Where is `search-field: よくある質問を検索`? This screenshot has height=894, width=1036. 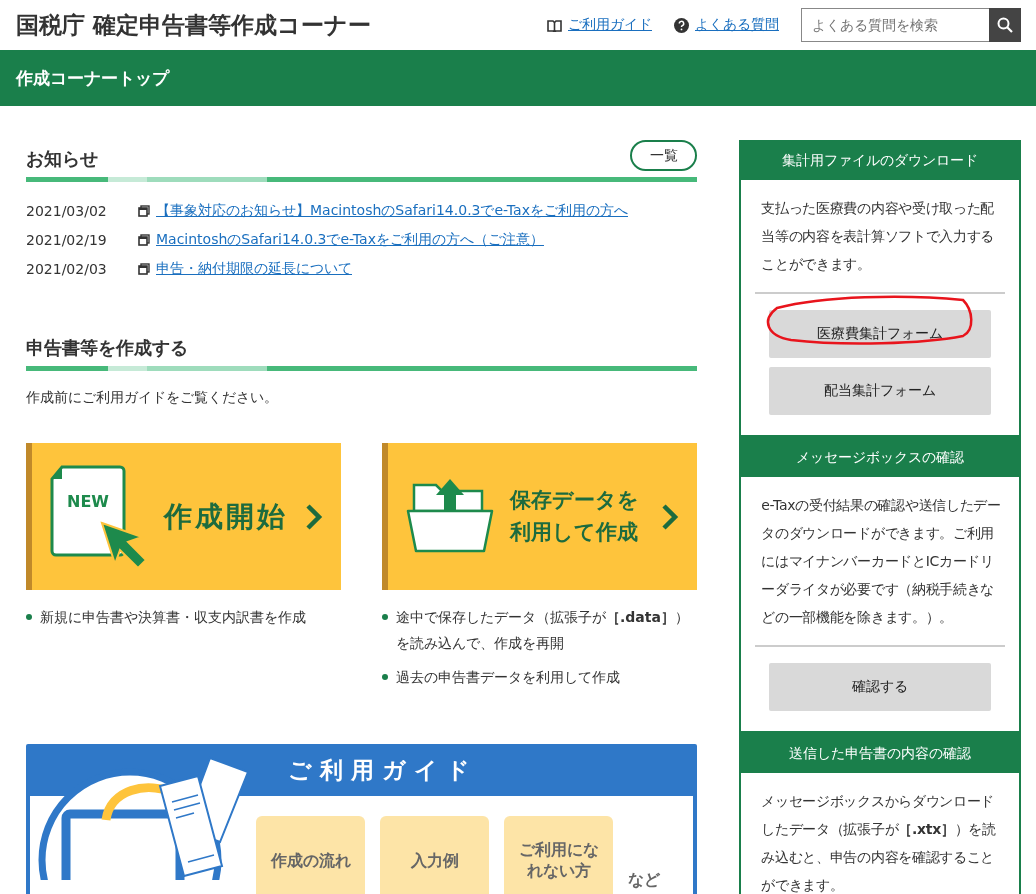 search-field: よくある質問を検索 is located at coordinates (895, 25).